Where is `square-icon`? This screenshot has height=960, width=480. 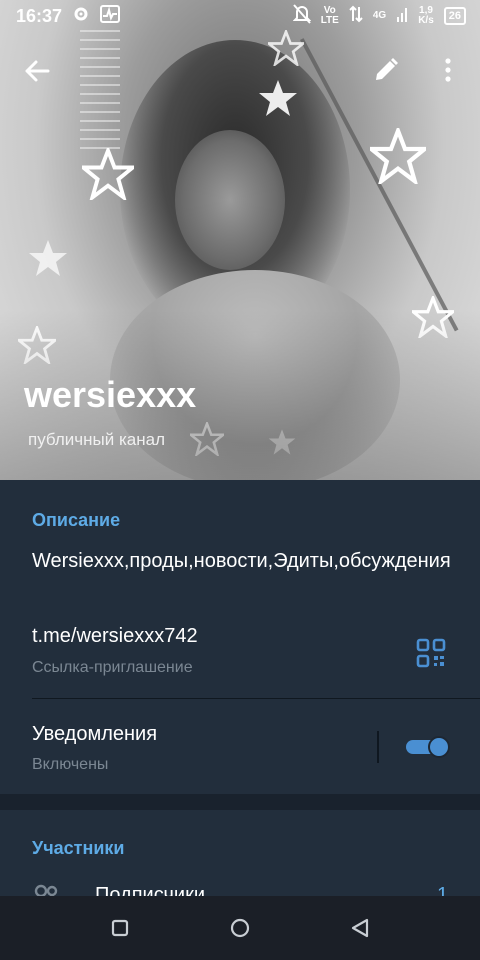
square-icon is located at coordinates (120, 931).